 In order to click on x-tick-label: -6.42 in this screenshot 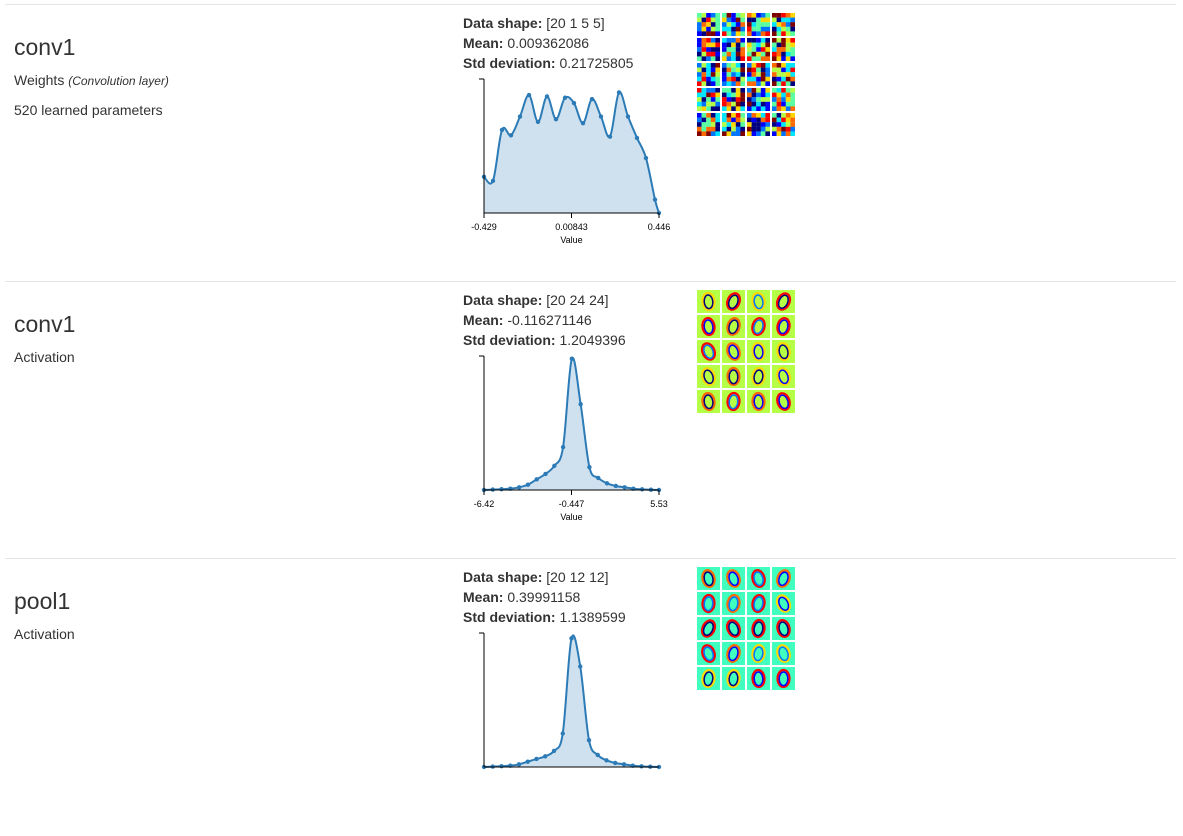, I will do `click(484, 504)`.